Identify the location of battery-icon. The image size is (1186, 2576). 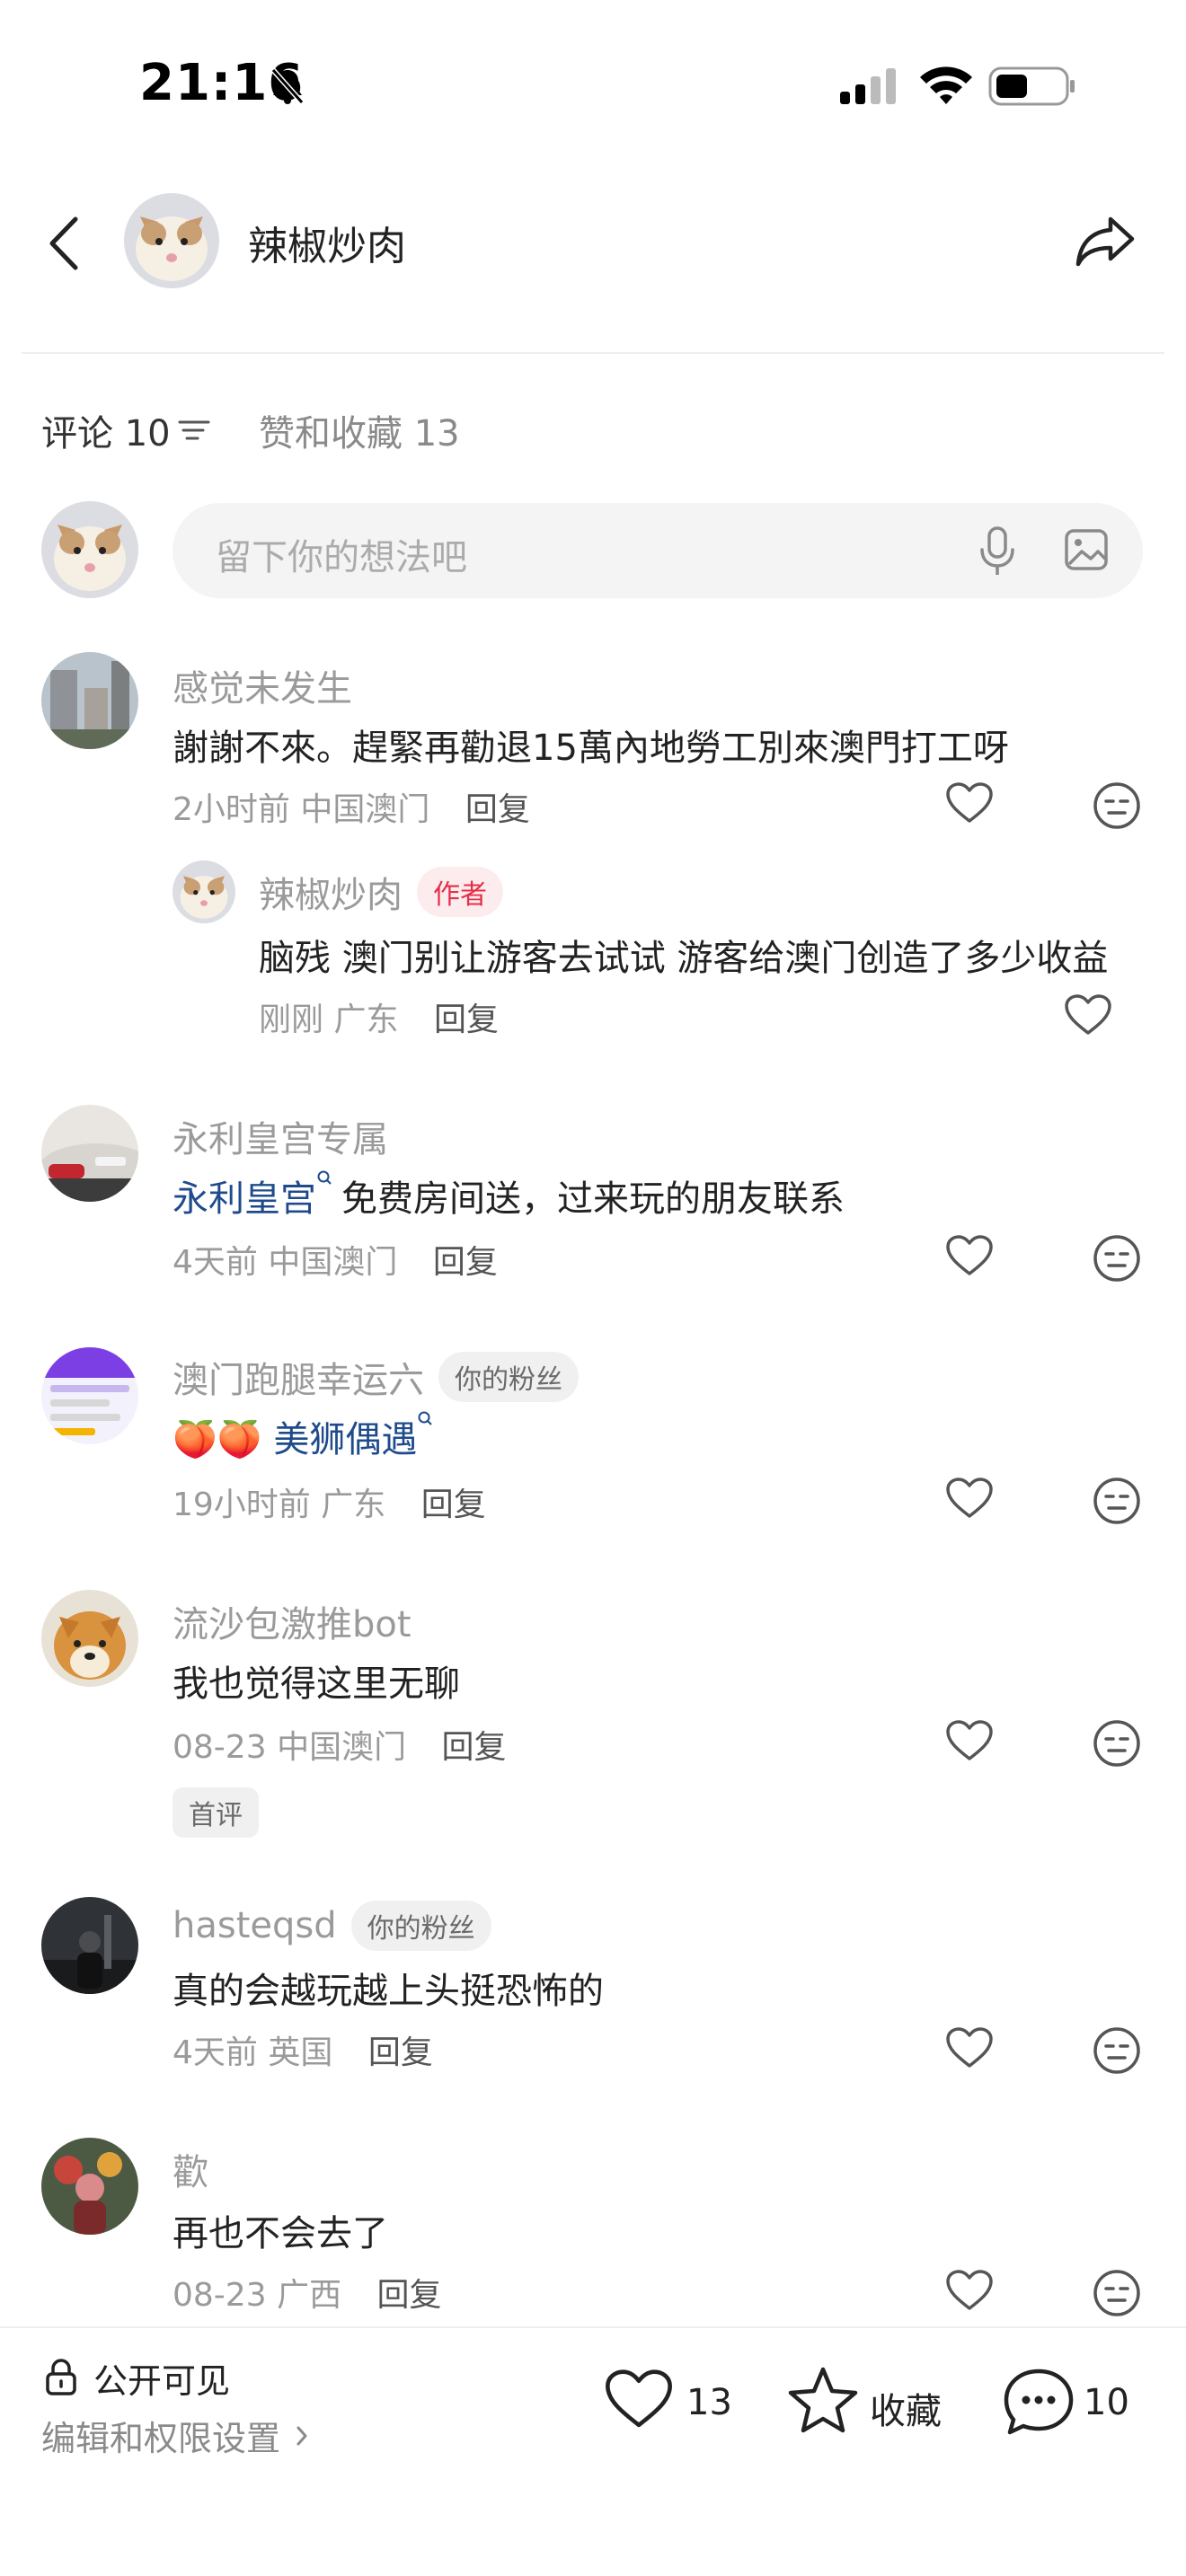
(1031, 86).